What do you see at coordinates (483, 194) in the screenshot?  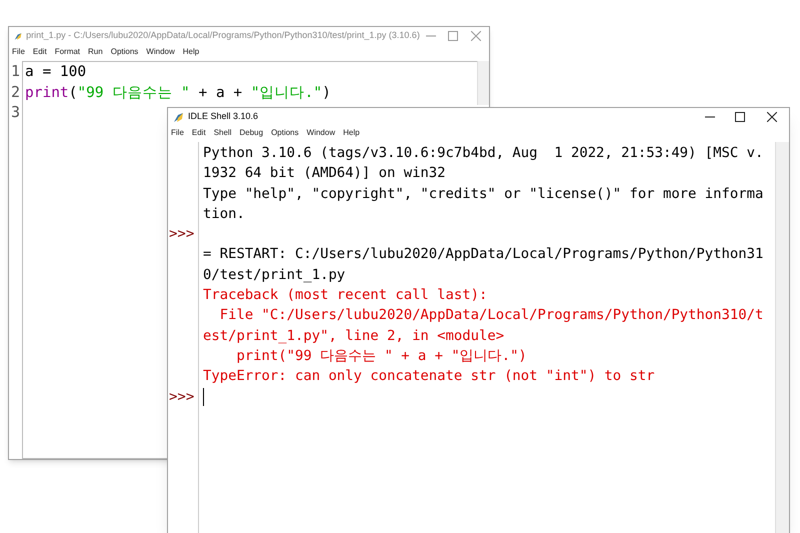 I see `output-line: Type "help", "copyright", "credits" or "license()" for more informa` at bounding box center [483, 194].